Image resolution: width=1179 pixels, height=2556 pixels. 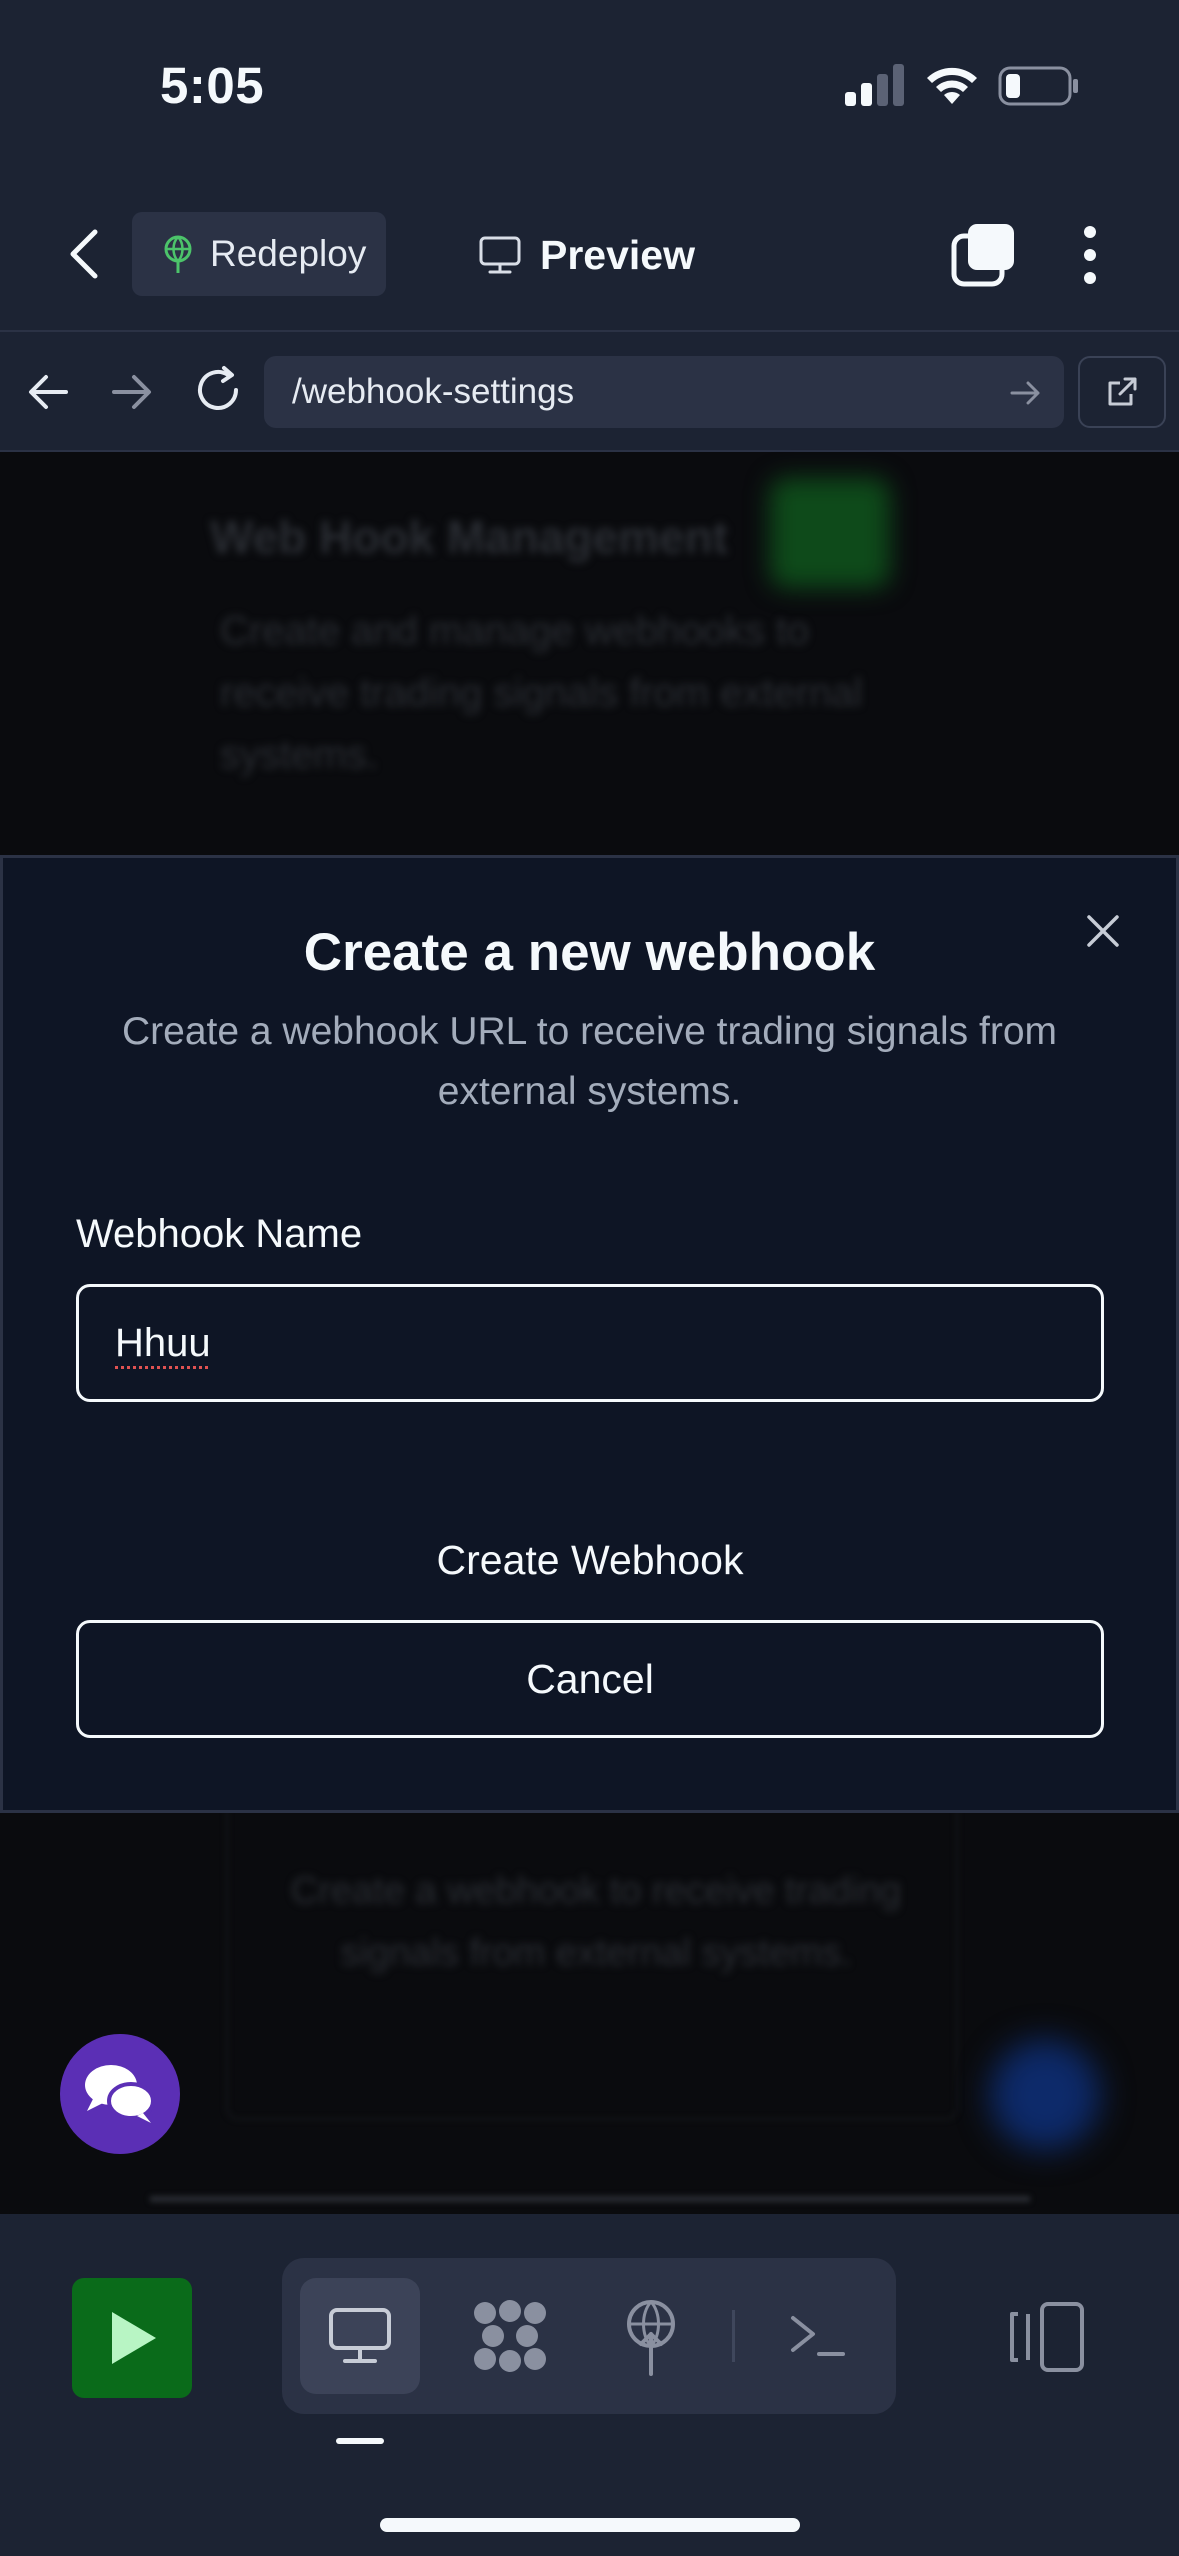 What do you see at coordinates (590, 2525) in the screenshot?
I see `home-indicator` at bounding box center [590, 2525].